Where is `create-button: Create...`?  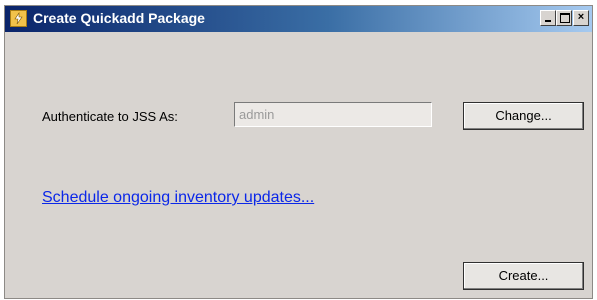
create-button: Create... is located at coordinates (523, 276).